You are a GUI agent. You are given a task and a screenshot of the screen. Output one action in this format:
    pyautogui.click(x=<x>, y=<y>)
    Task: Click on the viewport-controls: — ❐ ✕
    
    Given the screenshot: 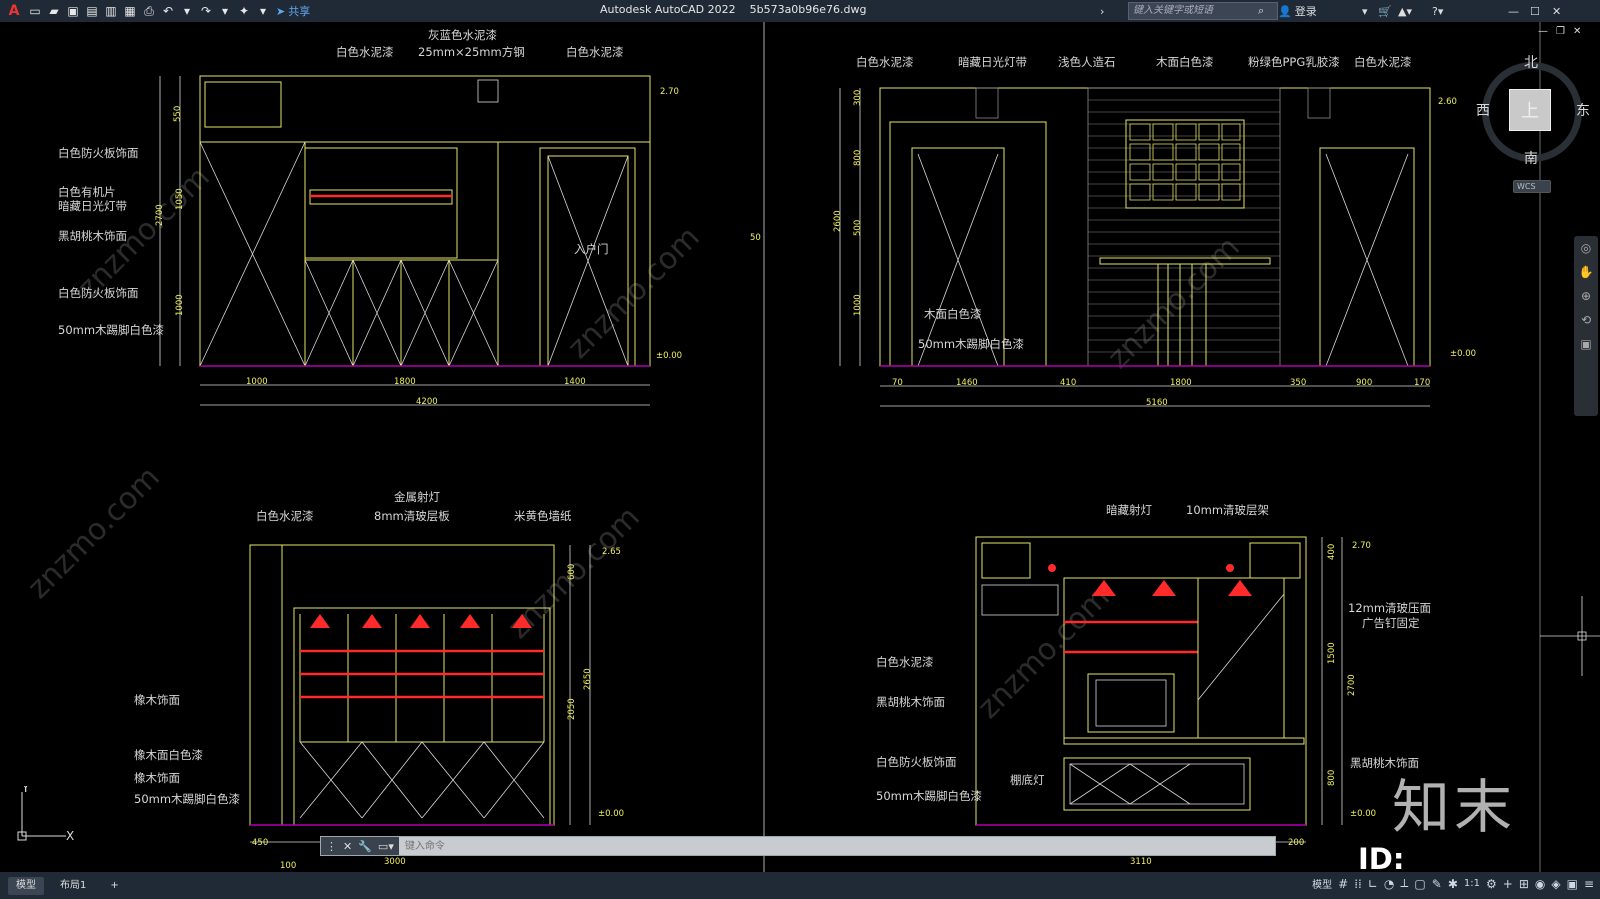 What is the action you would take?
    pyautogui.click(x=1559, y=31)
    